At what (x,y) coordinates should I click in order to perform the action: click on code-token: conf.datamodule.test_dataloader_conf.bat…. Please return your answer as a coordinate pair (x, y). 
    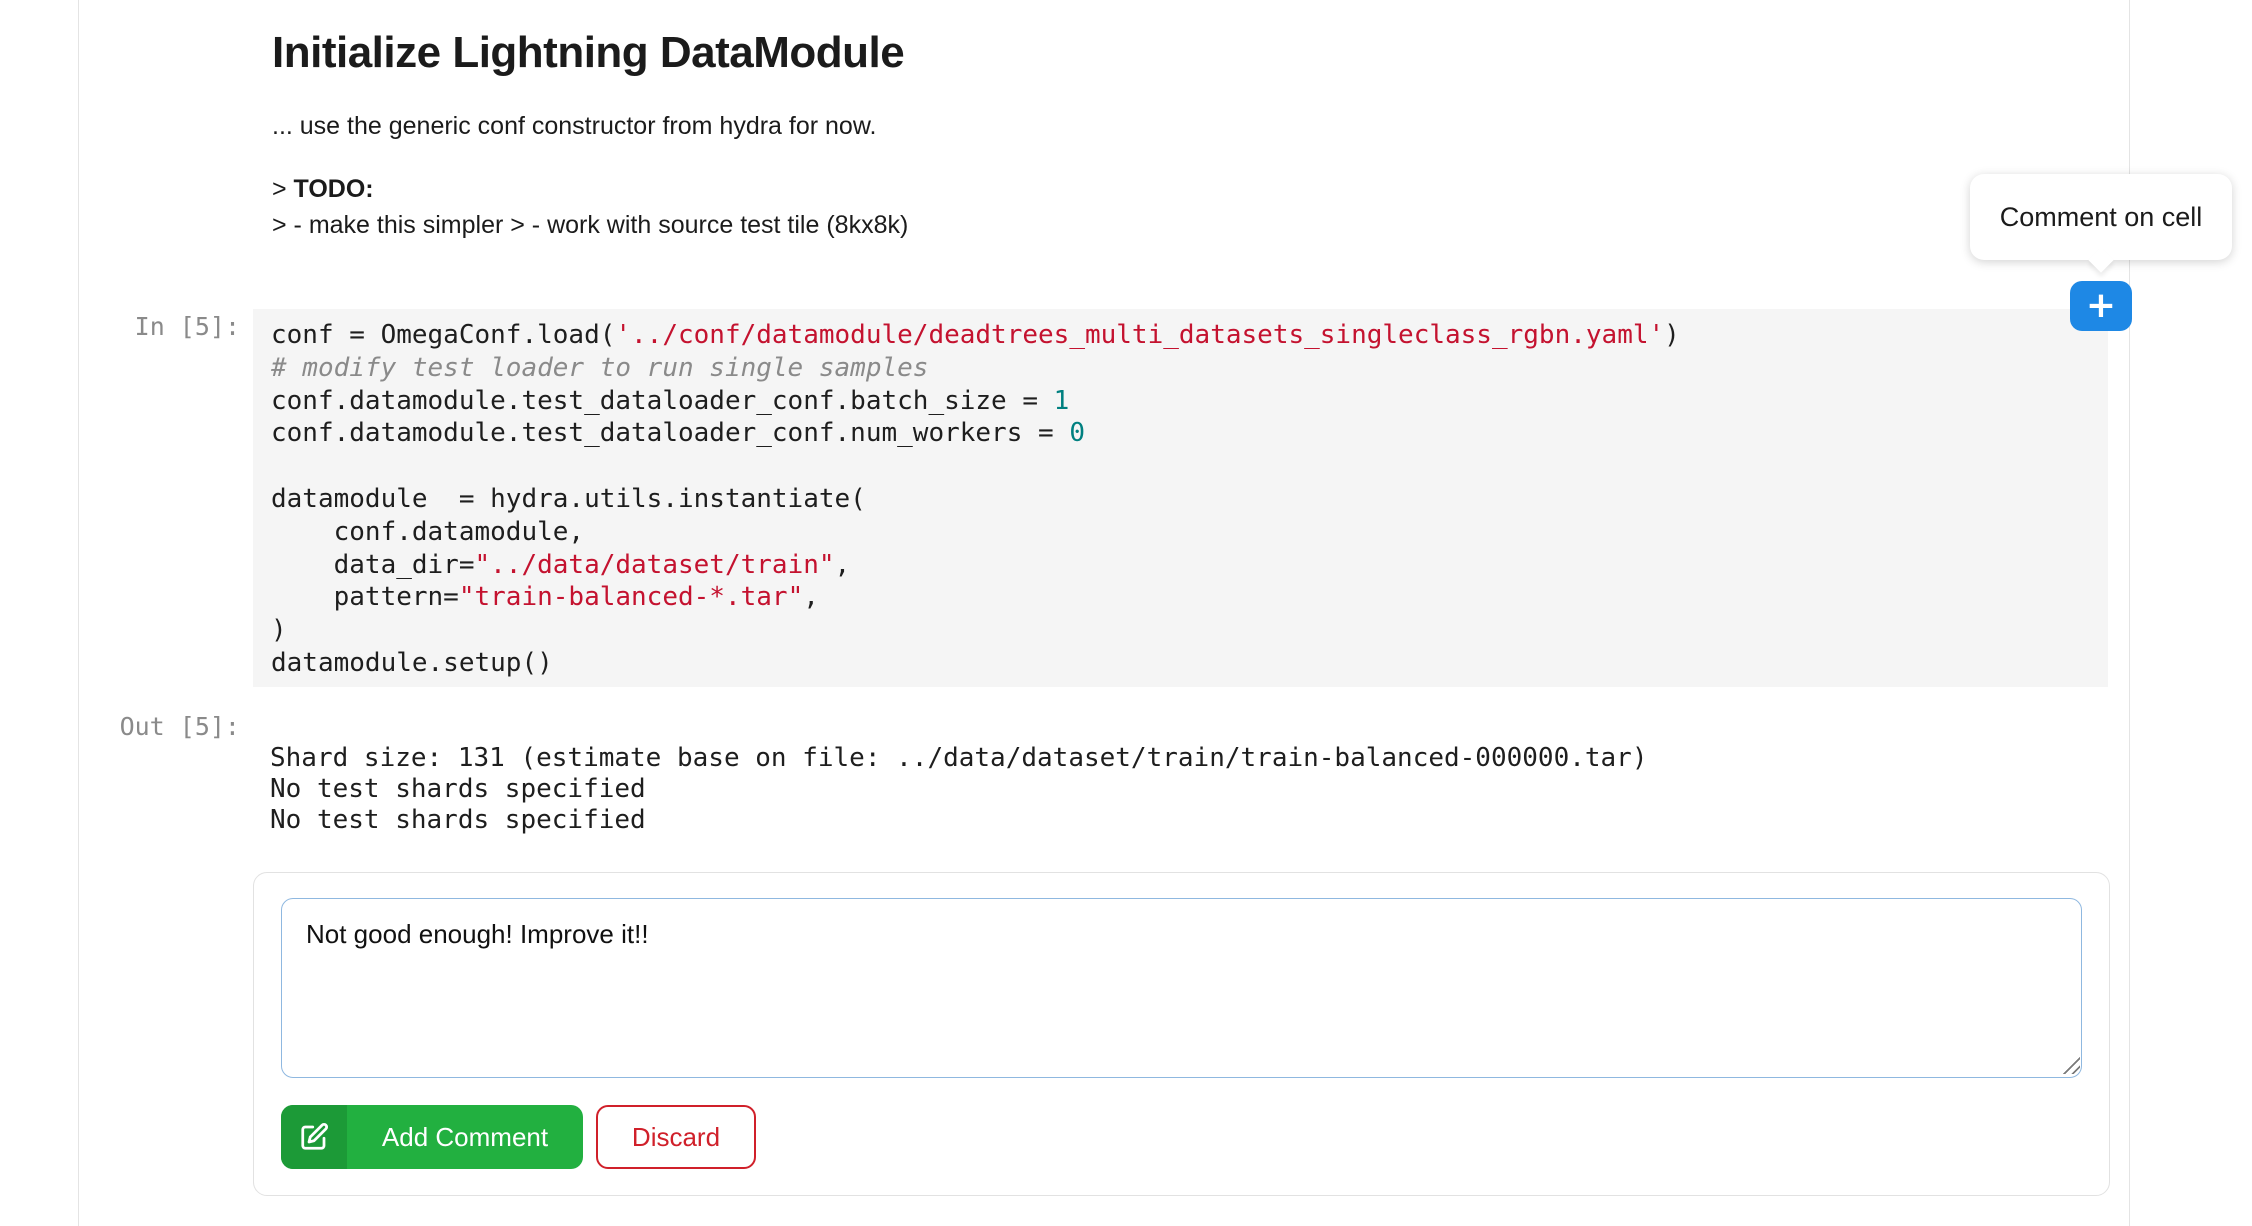
    Looking at the image, I should click on (662, 400).